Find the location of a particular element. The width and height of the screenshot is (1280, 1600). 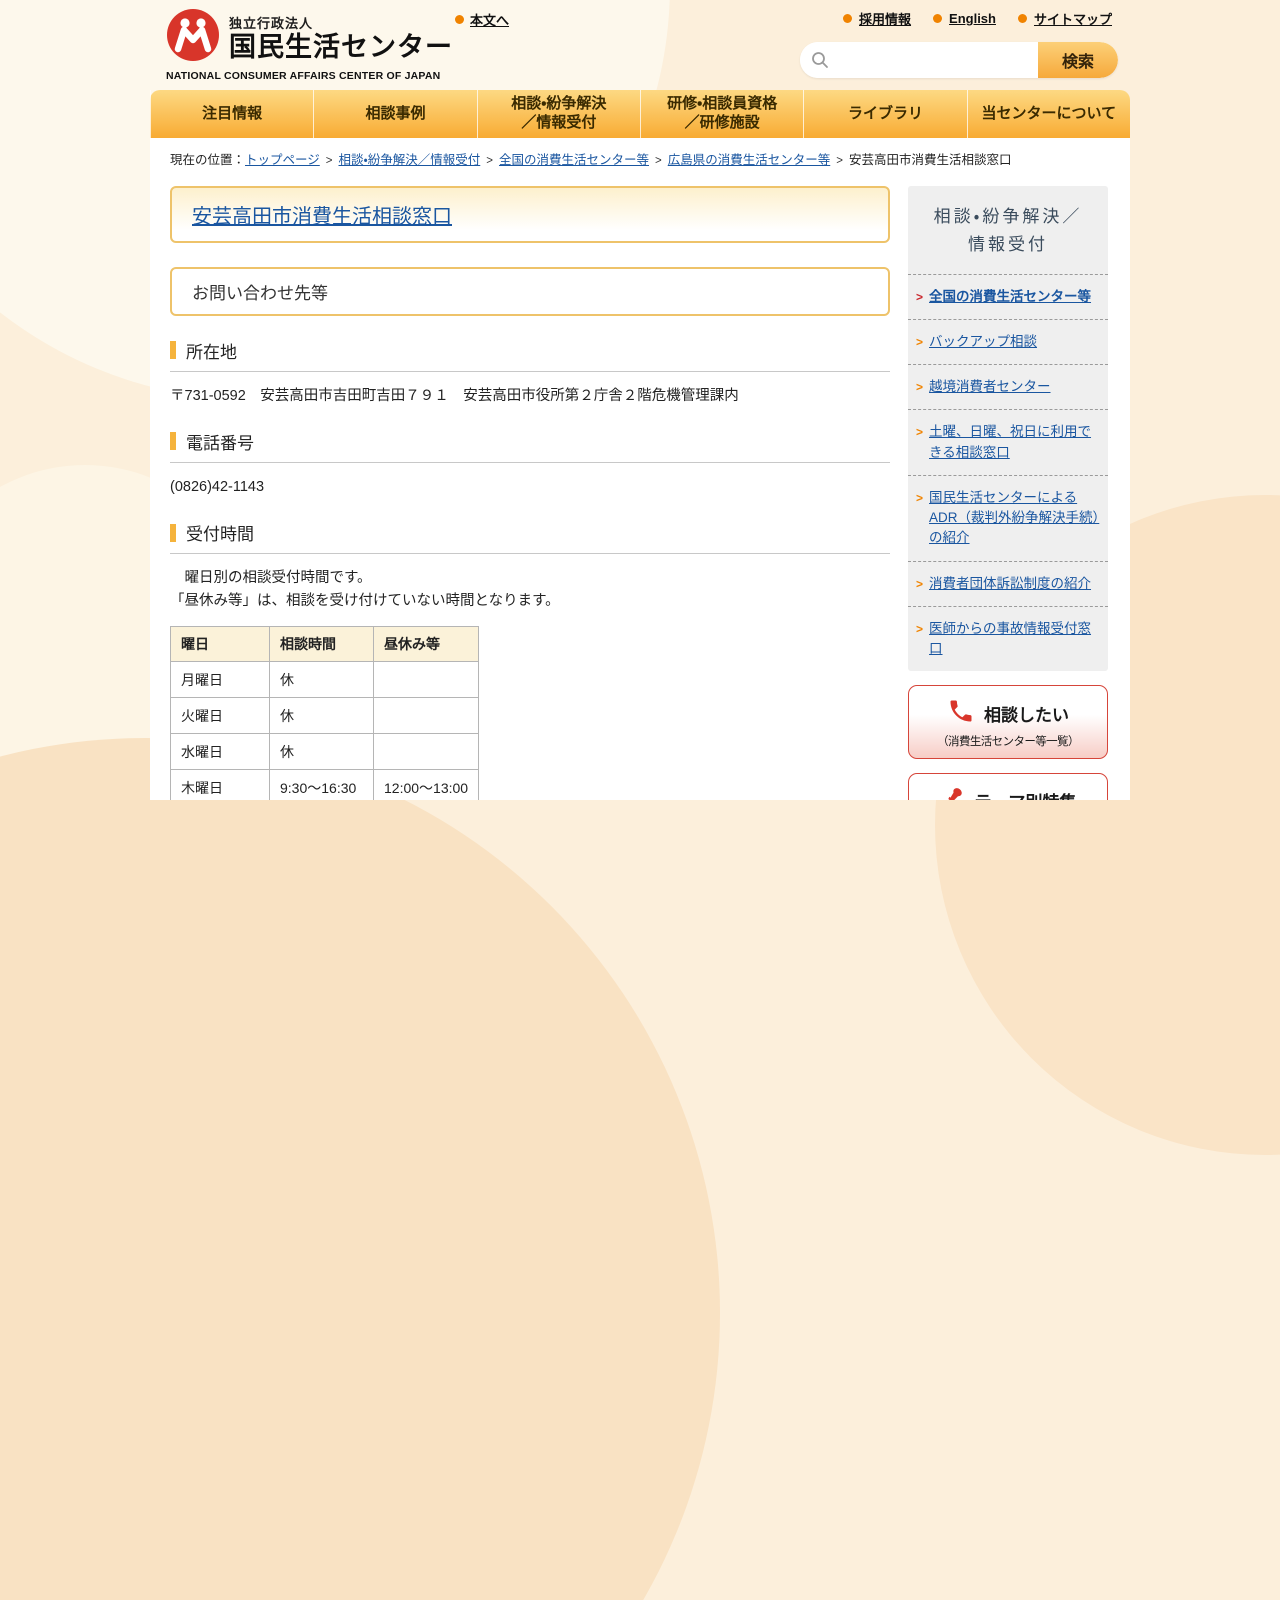

sidebar-item: > 消費者団体訴訟制度の紹介 is located at coordinates (1008, 583).